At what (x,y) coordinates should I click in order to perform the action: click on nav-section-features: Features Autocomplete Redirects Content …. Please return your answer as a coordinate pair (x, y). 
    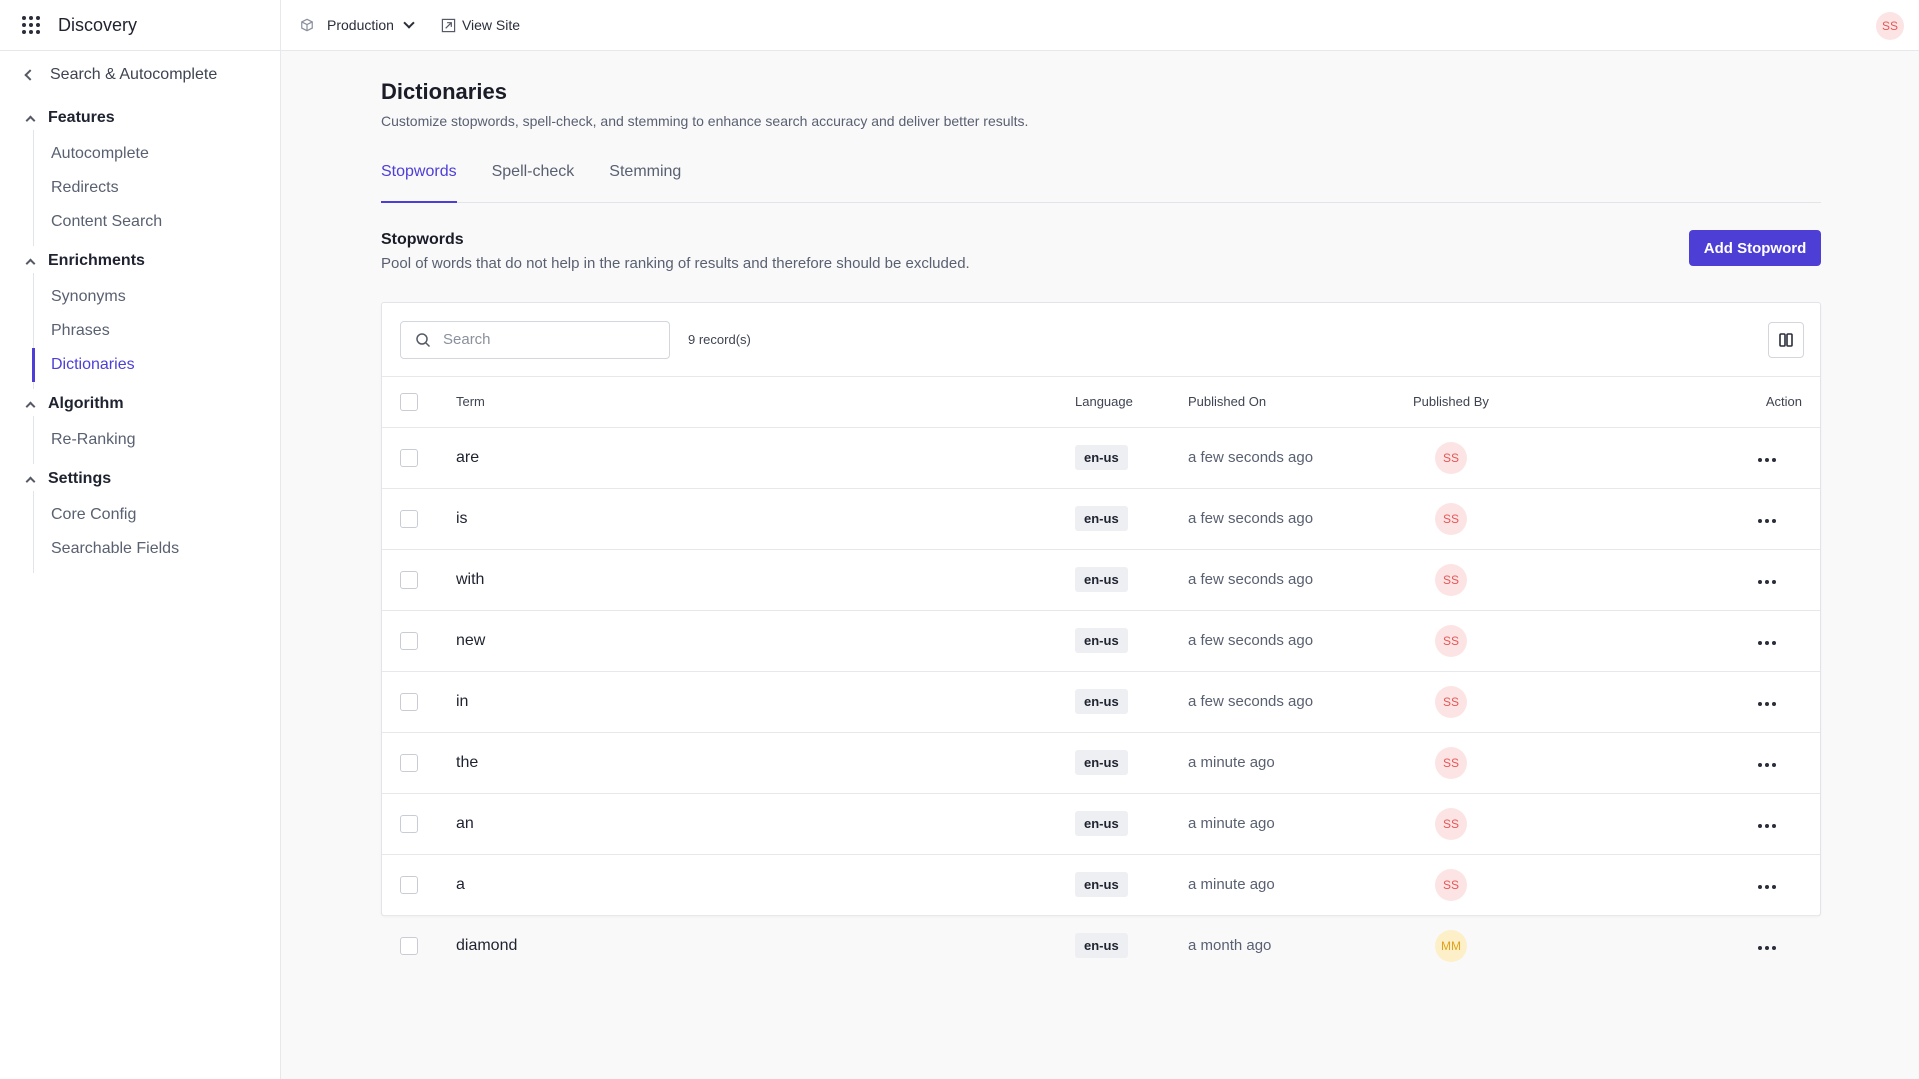
    Looking at the image, I should click on (140, 176).